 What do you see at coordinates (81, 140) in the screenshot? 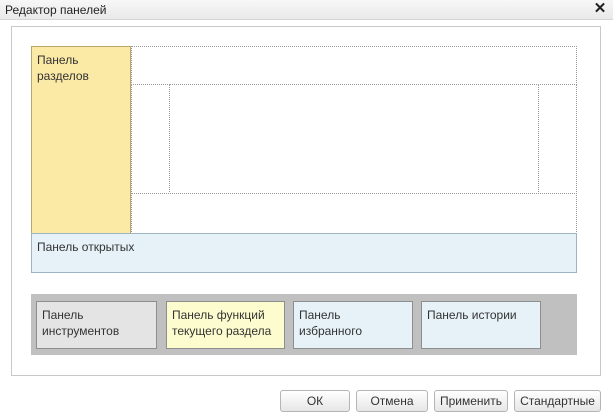
I see `sections-panel: Панель разделов` at bounding box center [81, 140].